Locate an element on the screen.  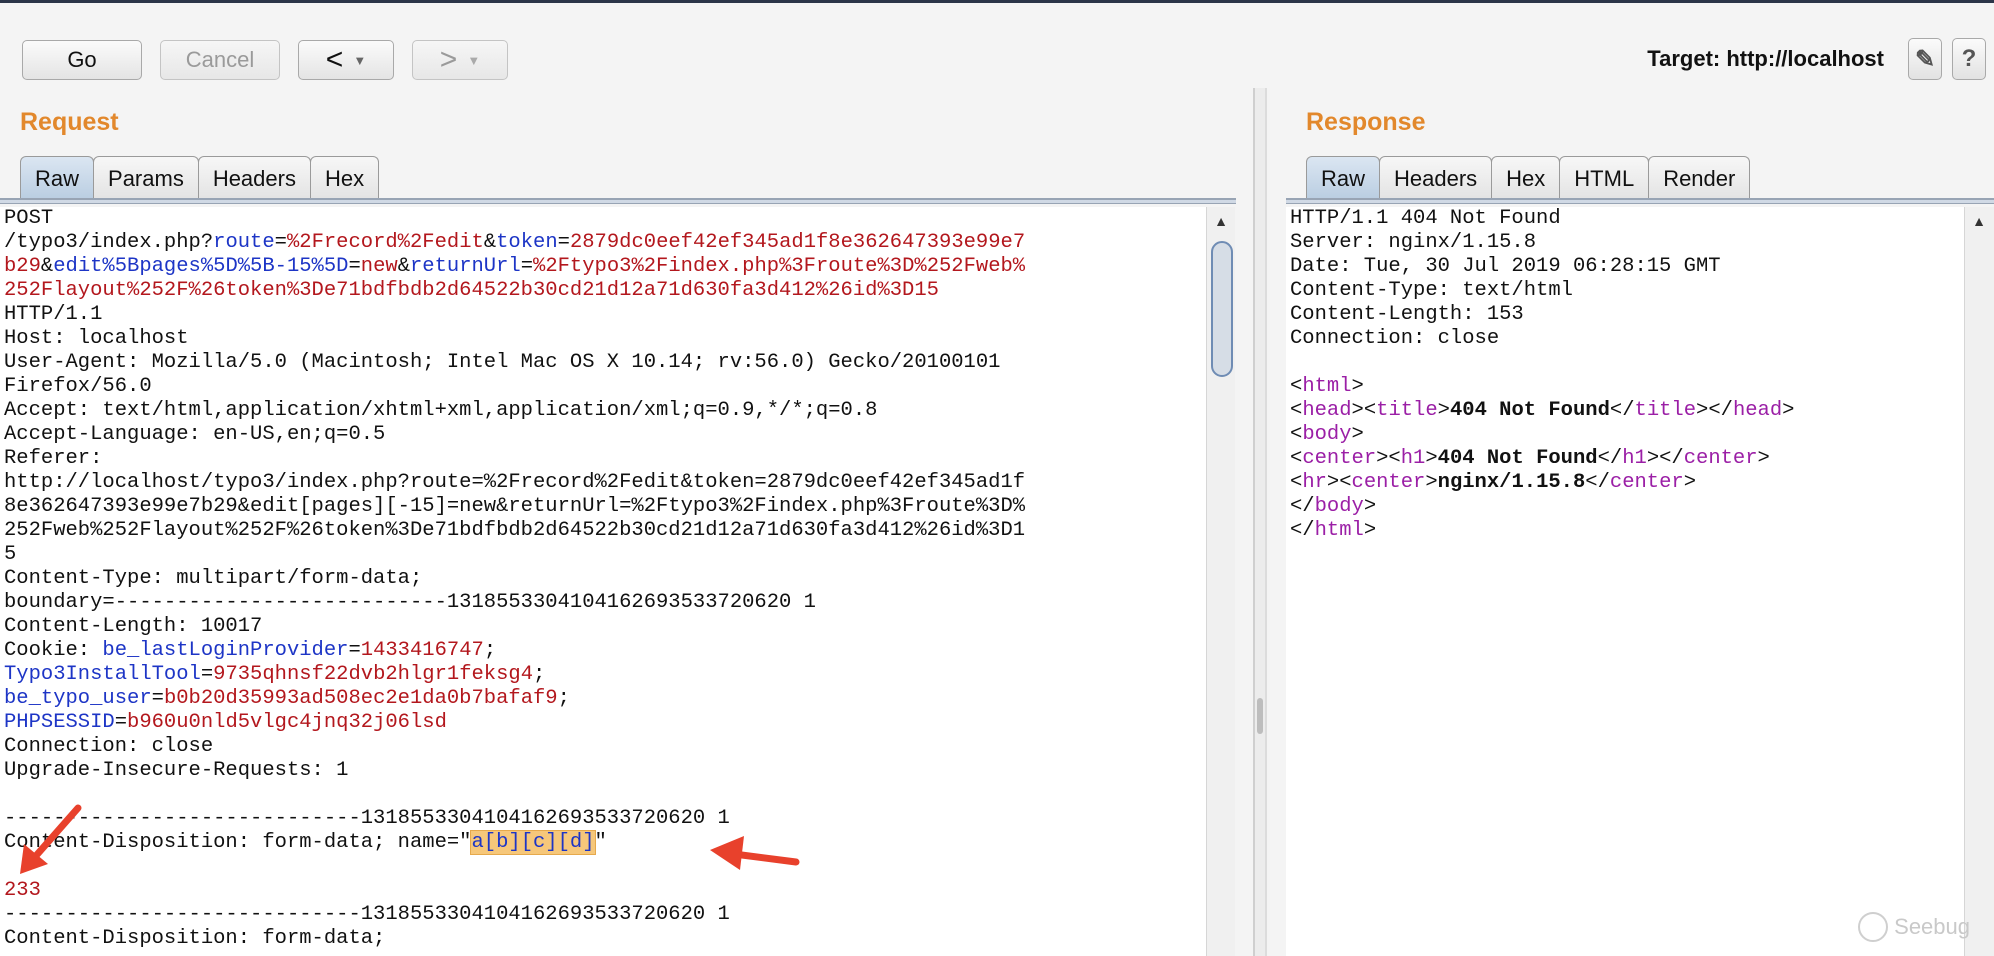
edit-target-button: ✎ is located at coordinates (1925, 59).